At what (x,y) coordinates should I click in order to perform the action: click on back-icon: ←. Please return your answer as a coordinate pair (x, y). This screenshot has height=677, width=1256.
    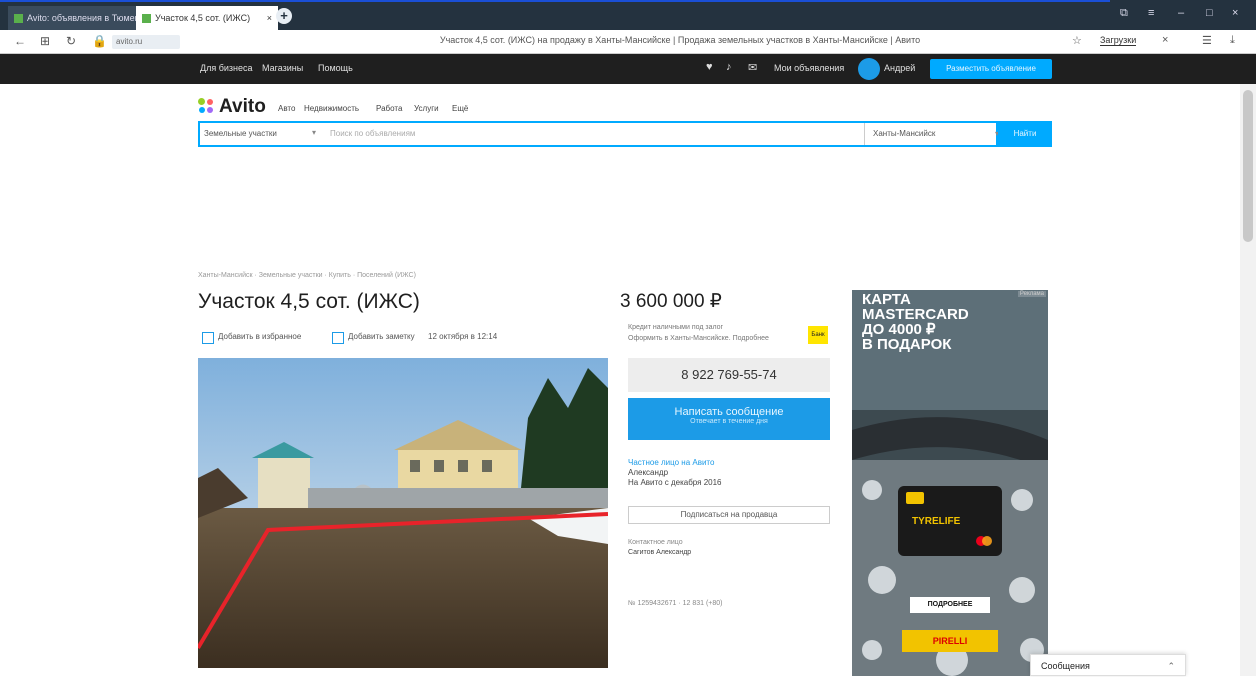
    Looking at the image, I should click on (20, 41).